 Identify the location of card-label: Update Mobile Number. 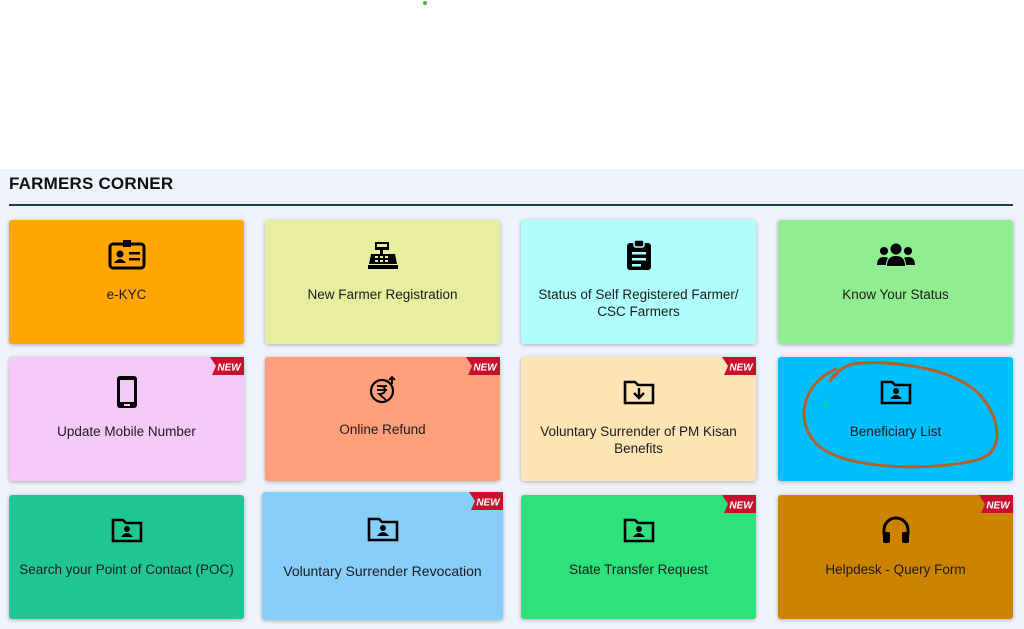
(126, 431).